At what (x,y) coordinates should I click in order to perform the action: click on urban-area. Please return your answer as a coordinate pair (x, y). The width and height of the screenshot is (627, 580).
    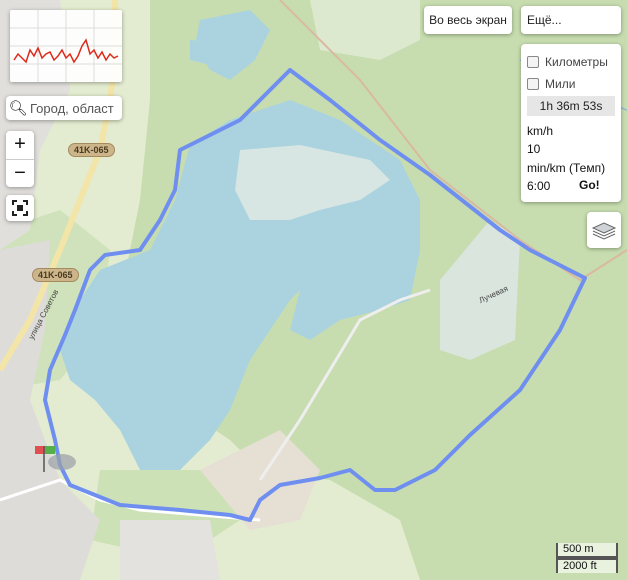
    Looking at the image, I should click on (170, 550).